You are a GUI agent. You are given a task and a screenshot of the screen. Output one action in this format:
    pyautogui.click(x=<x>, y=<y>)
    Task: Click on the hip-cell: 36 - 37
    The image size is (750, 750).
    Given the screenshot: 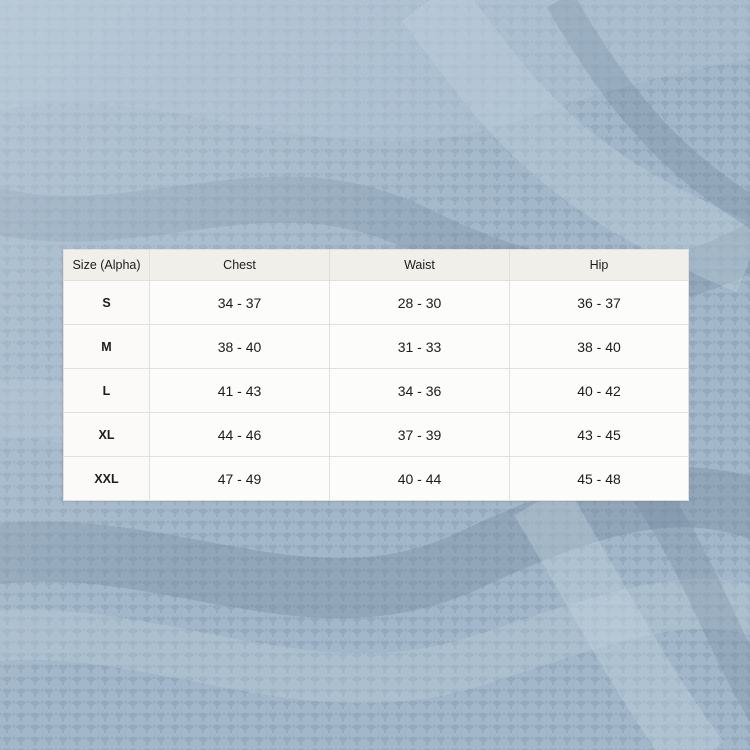 What is the action you would take?
    pyautogui.click(x=599, y=302)
    